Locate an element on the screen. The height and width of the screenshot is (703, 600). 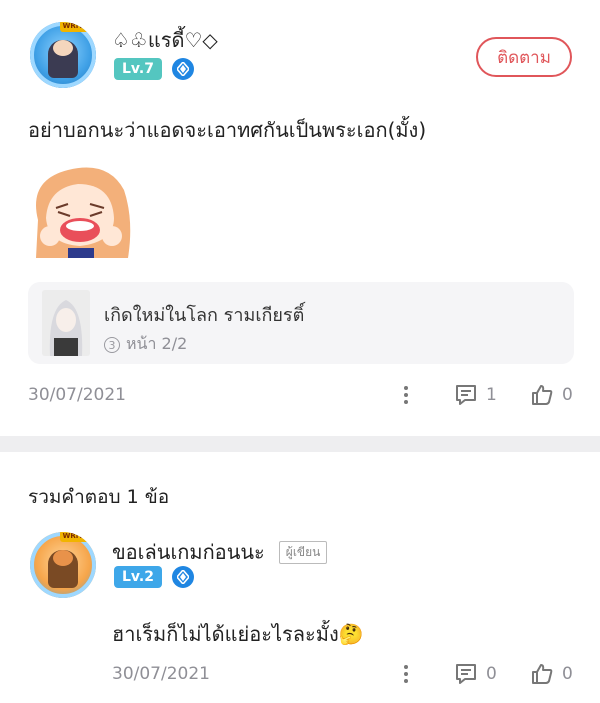
novel-link-card: เกิดใหม่ในโลก รามเกียรติ์ 3 หน้า 2/2 is located at coordinates (301, 323).